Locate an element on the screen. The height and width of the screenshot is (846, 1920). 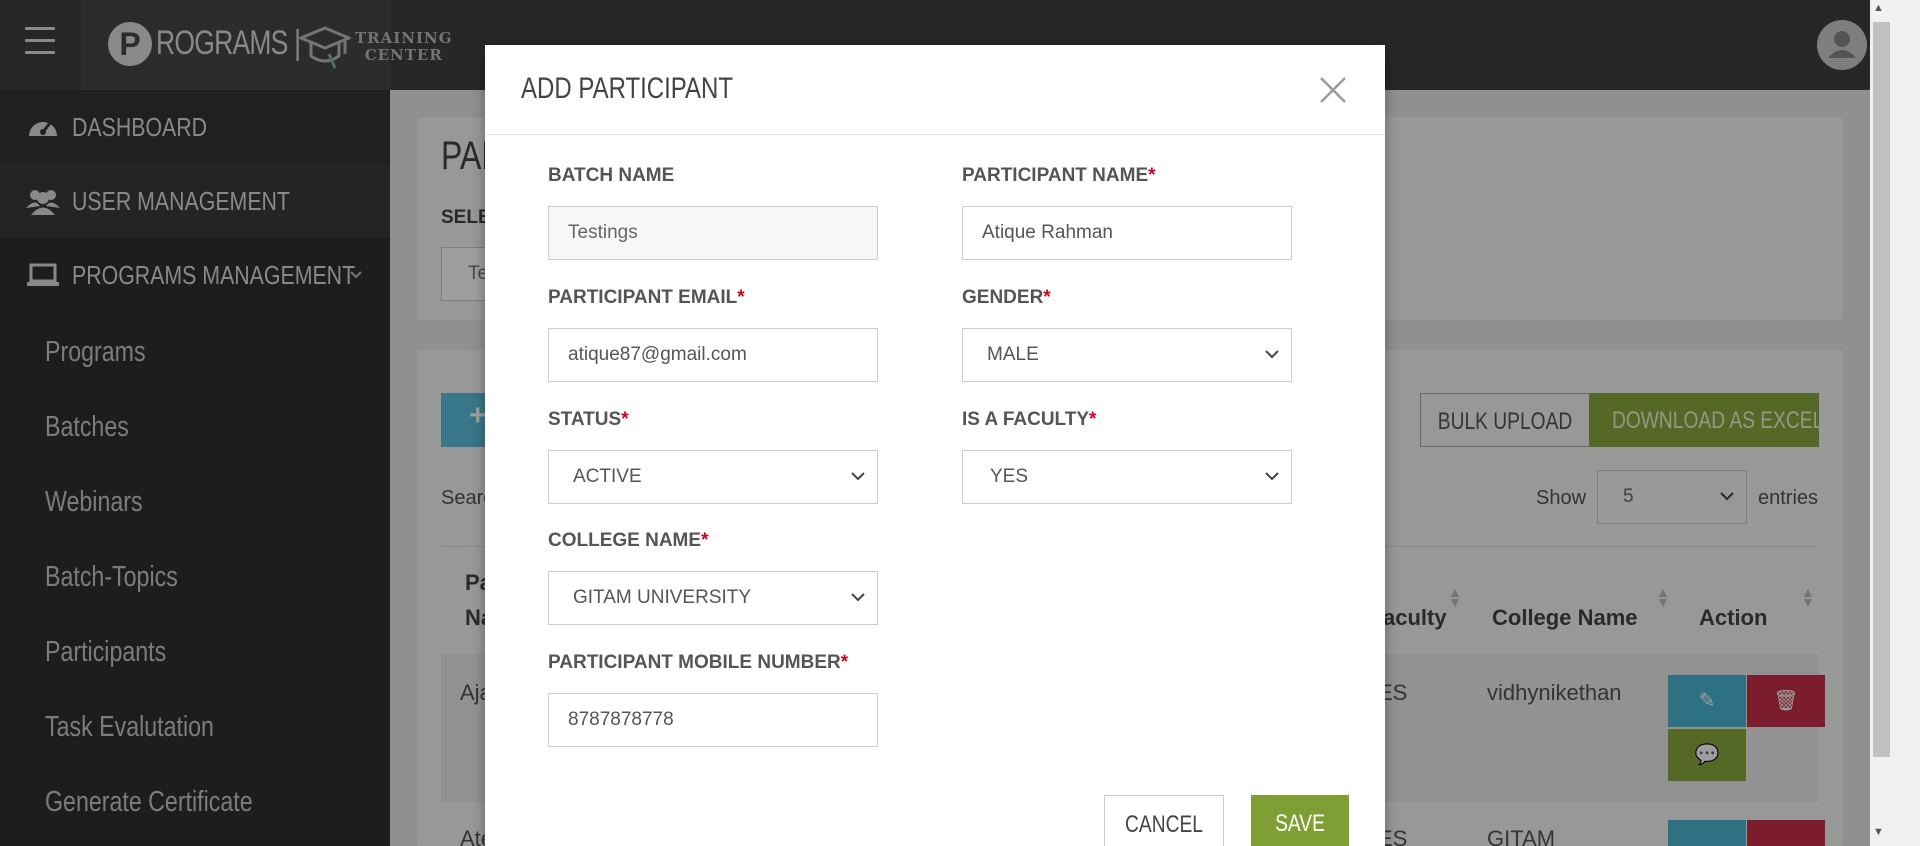
gender-label: GENDER* is located at coordinates (1006, 298).